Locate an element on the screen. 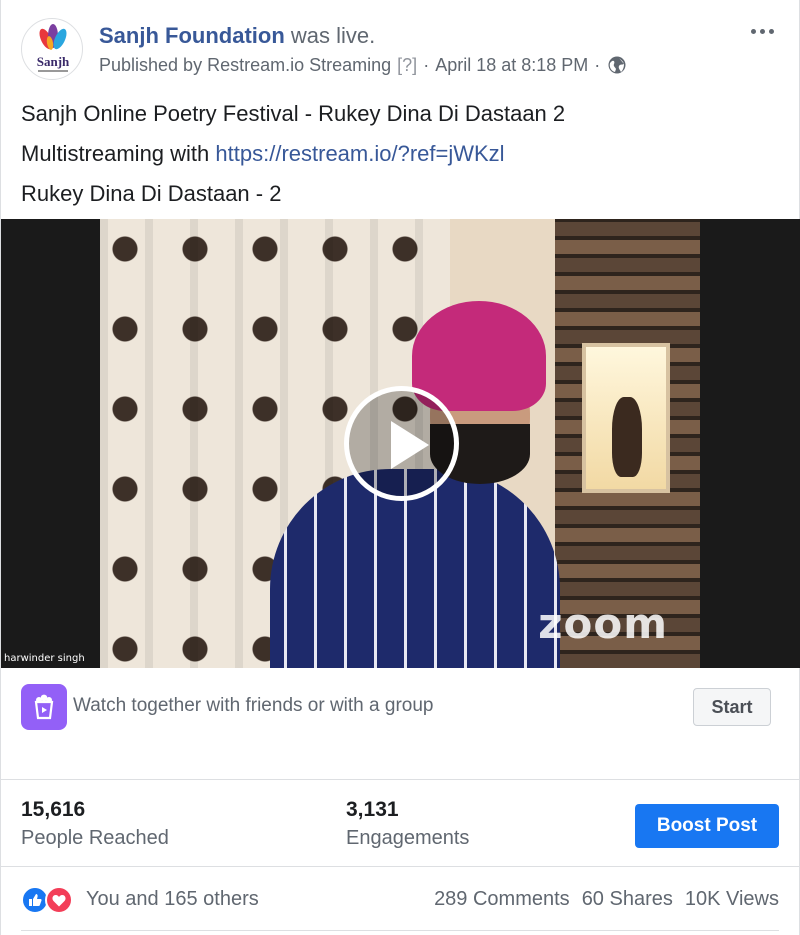  start-watch-party-button: Start is located at coordinates (732, 707).